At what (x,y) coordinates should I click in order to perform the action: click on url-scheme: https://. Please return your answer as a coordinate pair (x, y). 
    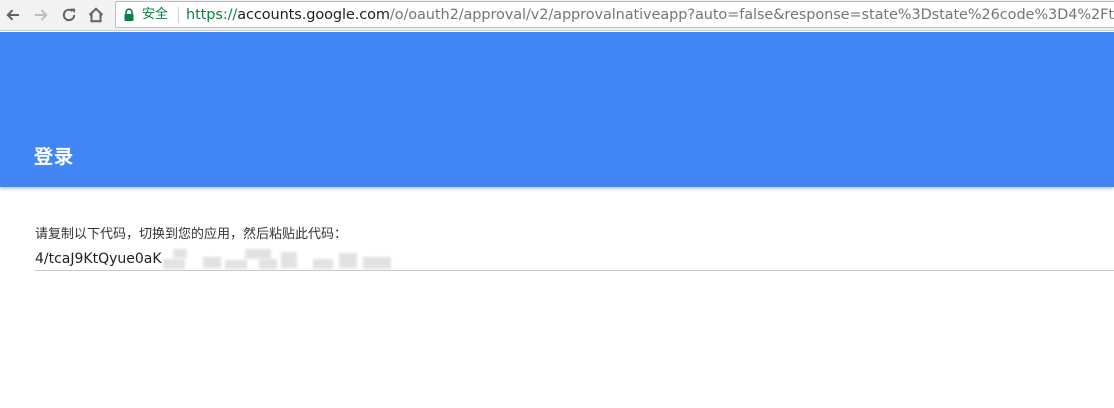
    Looking at the image, I should click on (212, 15).